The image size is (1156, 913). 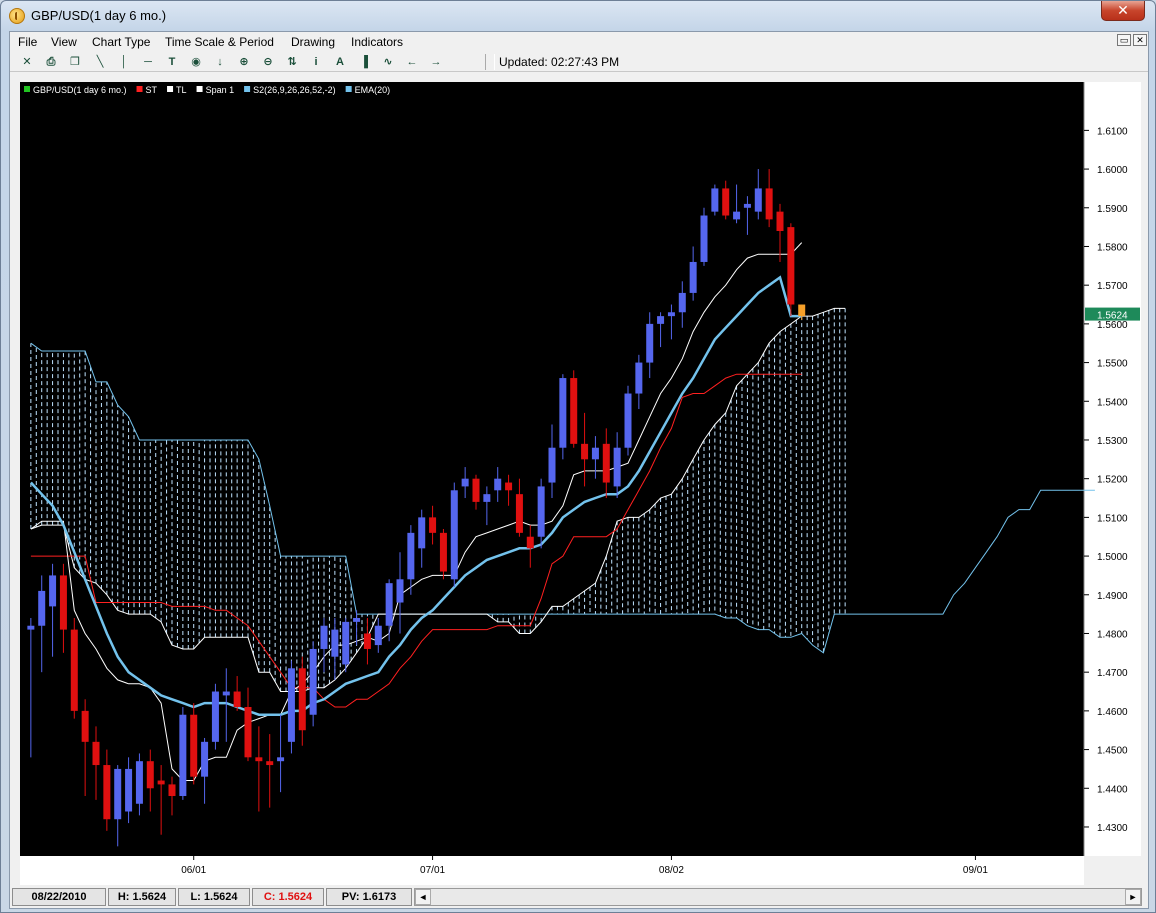 What do you see at coordinates (313, 42) in the screenshot?
I see `menu-drawing: Drawing` at bounding box center [313, 42].